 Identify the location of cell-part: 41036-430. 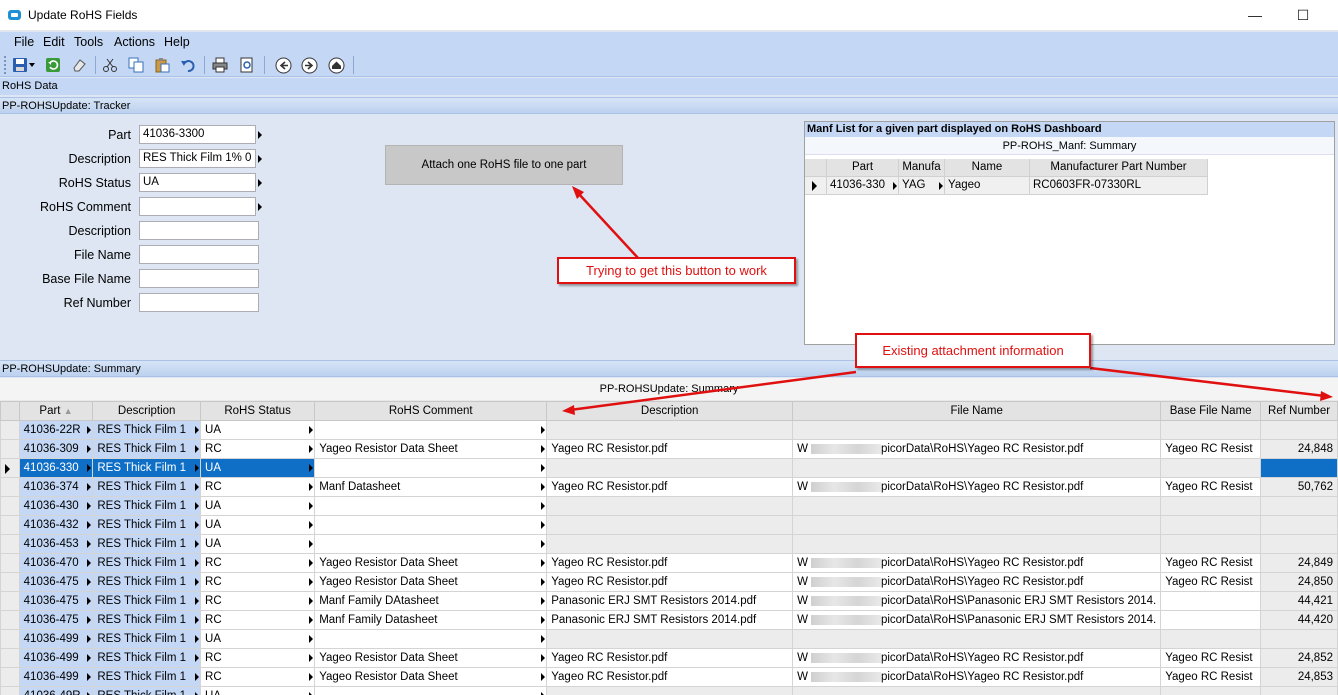
(56, 506).